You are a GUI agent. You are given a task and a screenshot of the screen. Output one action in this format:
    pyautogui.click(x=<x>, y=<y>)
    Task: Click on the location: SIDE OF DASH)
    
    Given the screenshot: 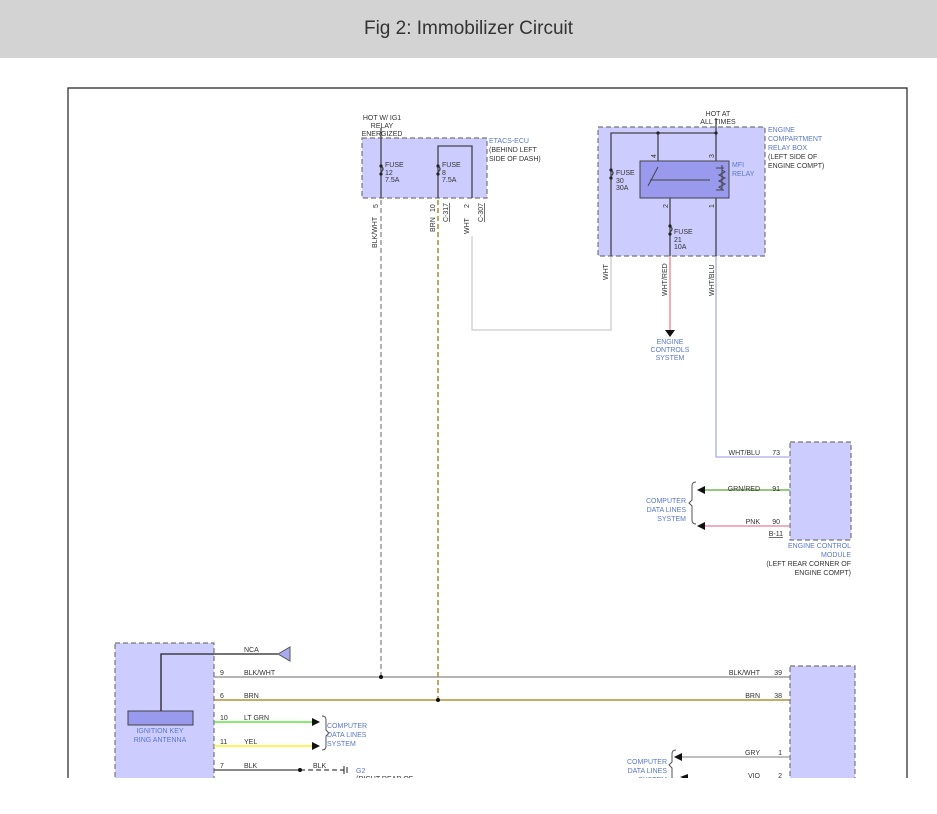 What is the action you would take?
    pyautogui.click(x=515, y=159)
    